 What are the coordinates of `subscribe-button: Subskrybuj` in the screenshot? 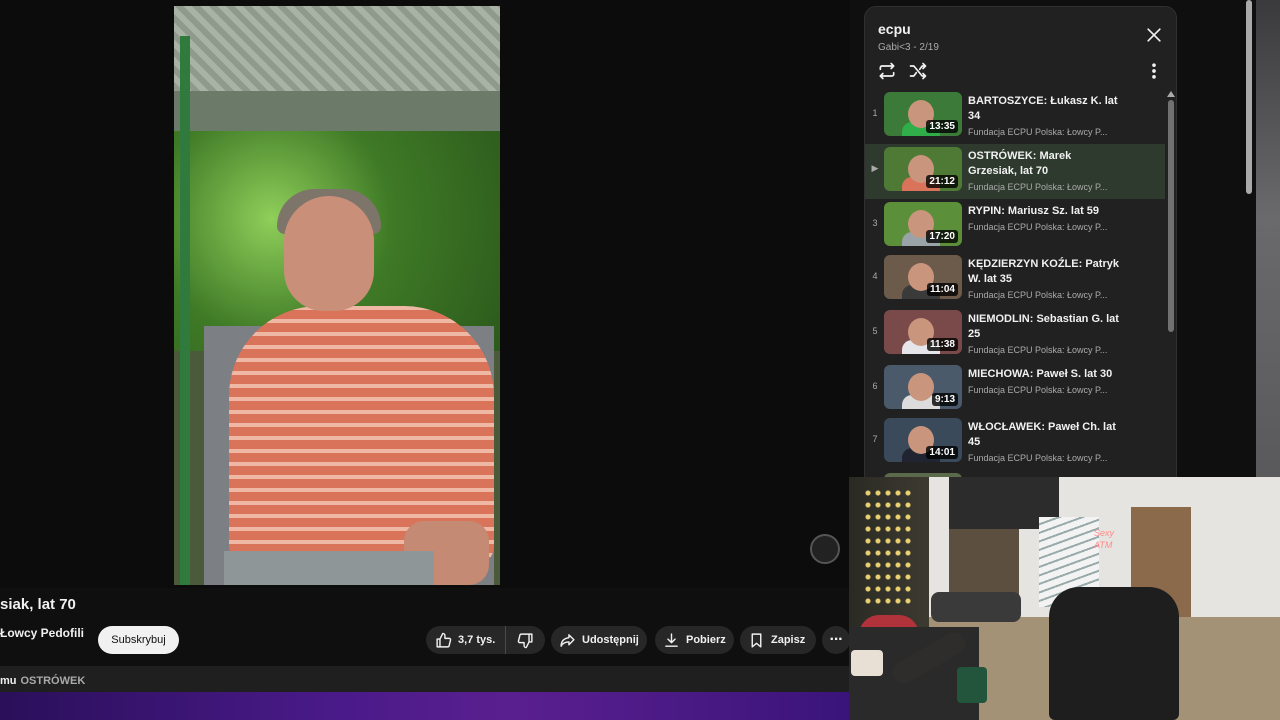 It's located at (138, 640).